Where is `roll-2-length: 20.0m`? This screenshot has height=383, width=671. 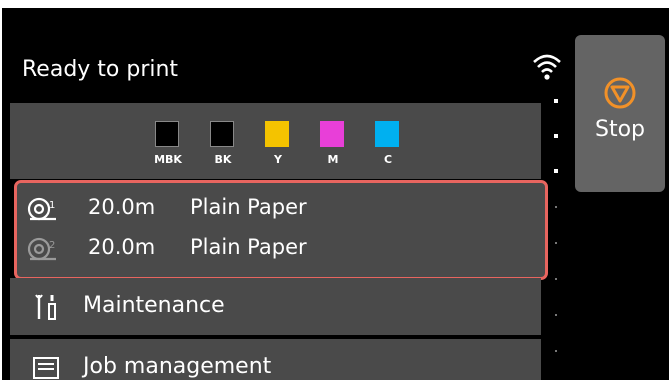 roll-2-length: 20.0m is located at coordinates (122, 247).